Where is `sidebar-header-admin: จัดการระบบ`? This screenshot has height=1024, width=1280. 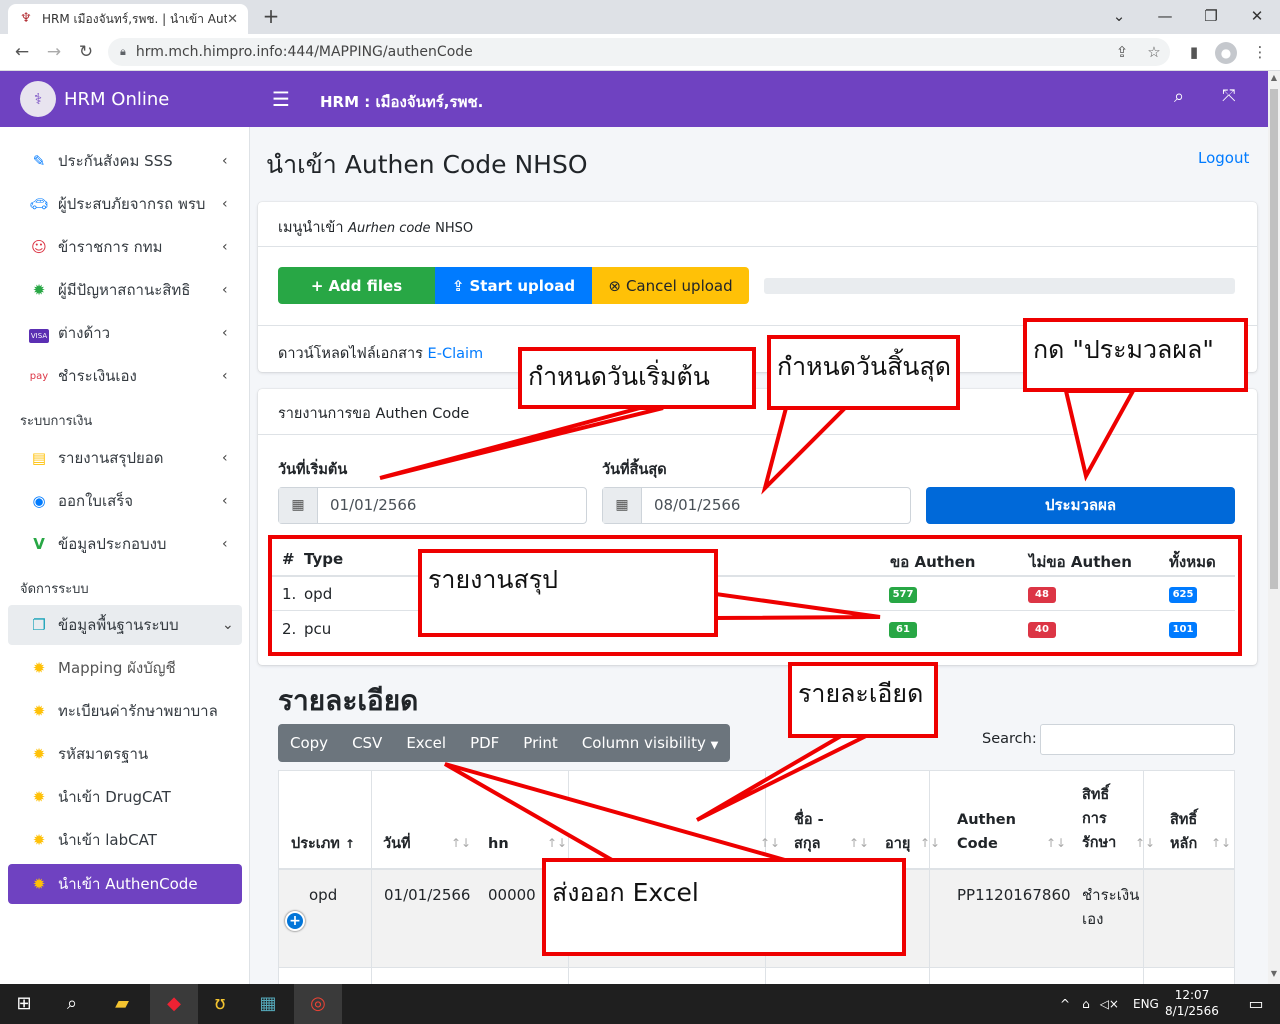
sidebar-header-admin: จัดการระบบ is located at coordinates (54, 589).